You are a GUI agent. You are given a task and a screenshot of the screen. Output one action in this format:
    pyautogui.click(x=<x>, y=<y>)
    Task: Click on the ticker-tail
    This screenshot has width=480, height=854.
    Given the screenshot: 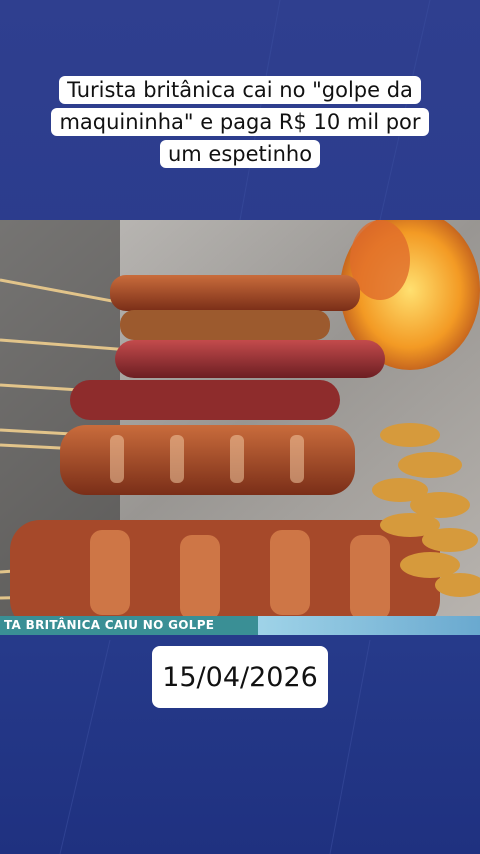 What is the action you would take?
    pyautogui.click(x=369, y=625)
    